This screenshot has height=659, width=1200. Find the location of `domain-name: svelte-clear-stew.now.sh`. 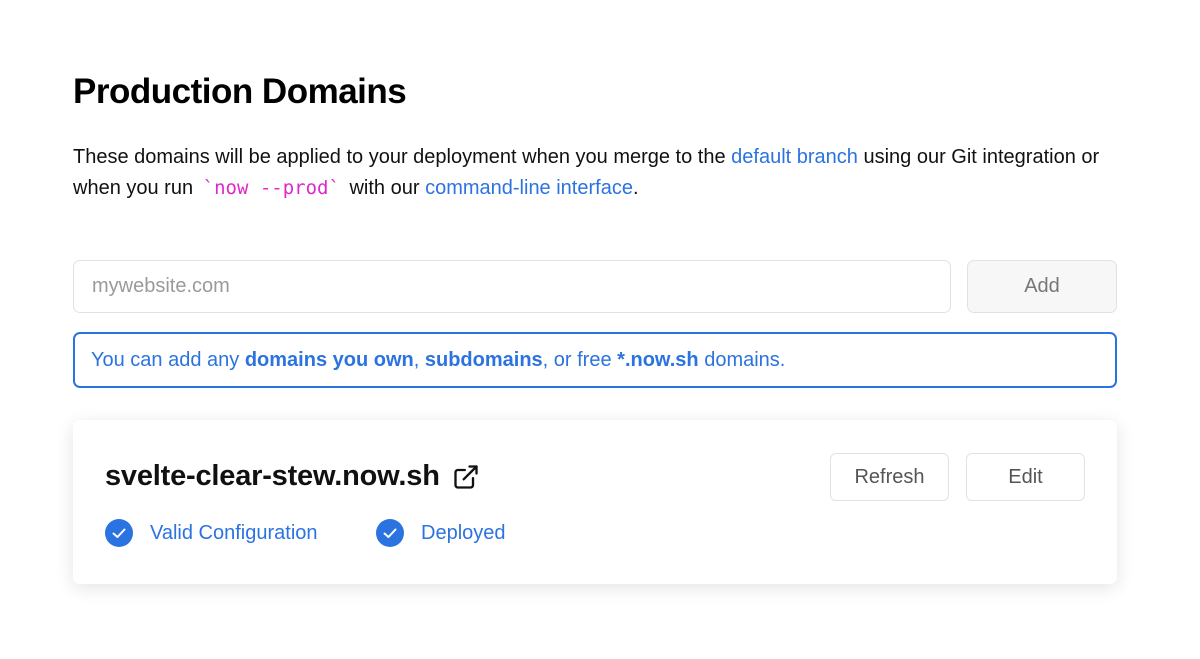

domain-name: svelte-clear-stew.now.sh is located at coordinates (272, 476).